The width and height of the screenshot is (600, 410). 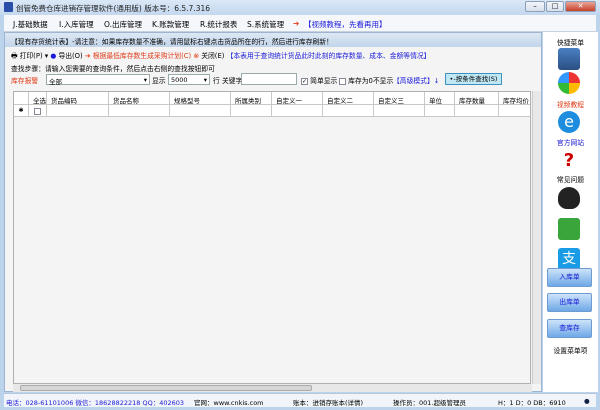 What do you see at coordinates (429, 403) in the screenshot?
I see `operator-info: 操作员：001.超级管理员` at bounding box center [429, 403].